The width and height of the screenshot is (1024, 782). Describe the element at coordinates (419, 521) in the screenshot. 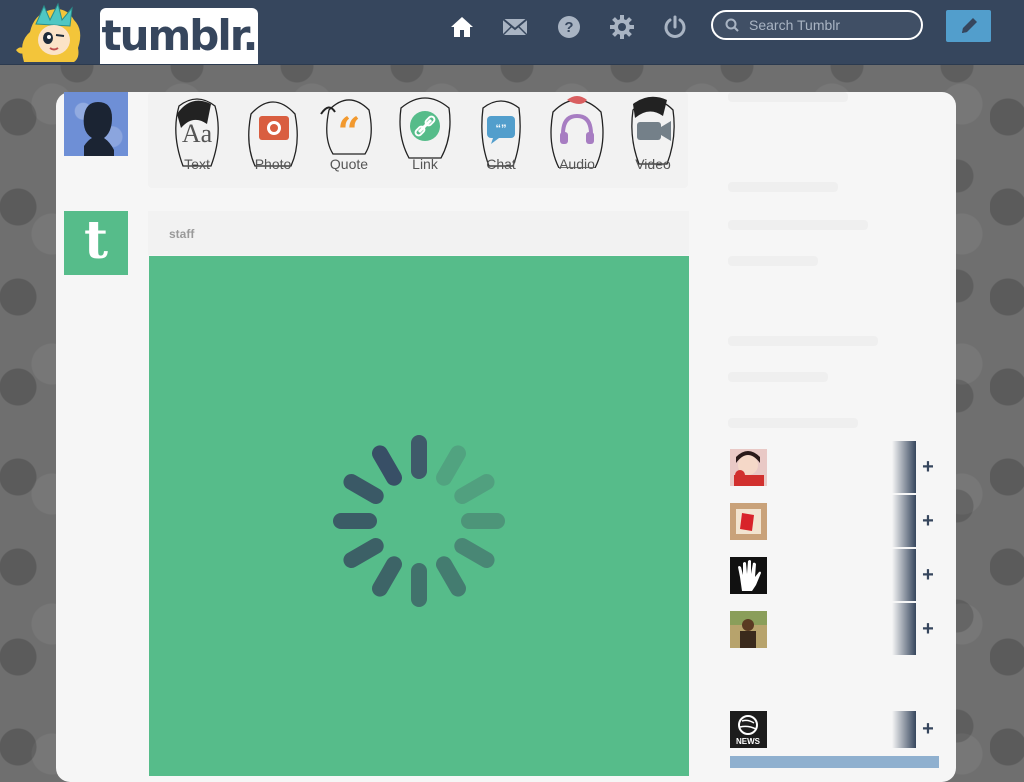

I see `loading-spinner-icon` at that location.